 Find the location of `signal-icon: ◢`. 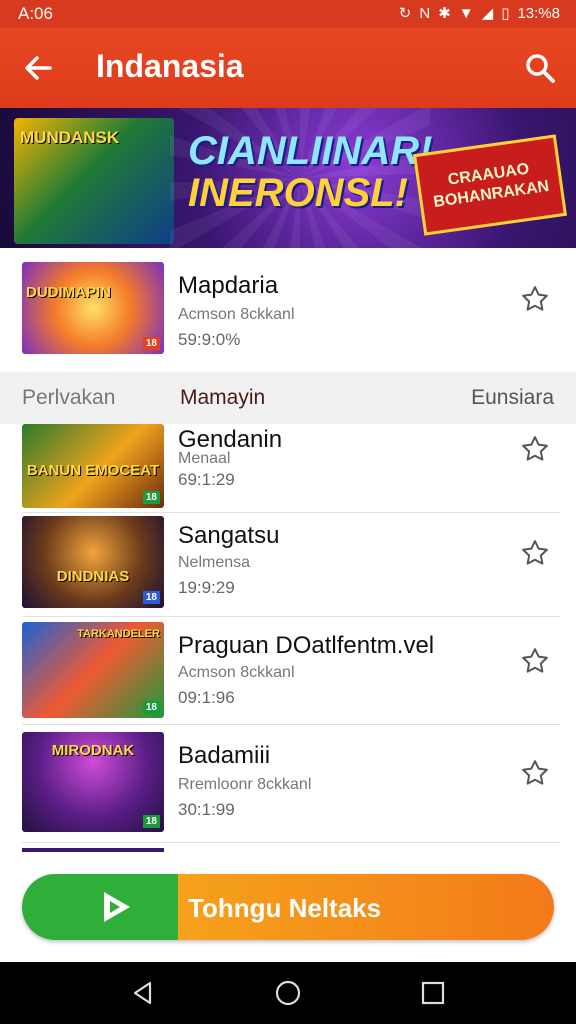

signal-icon: ◢ is located at coordinates (487, 13).